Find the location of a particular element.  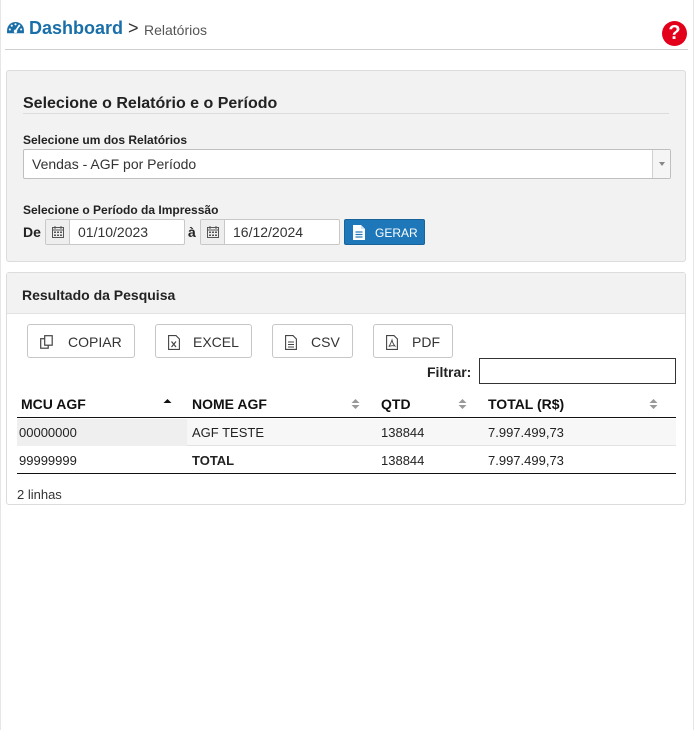

report-select-value: Vendas - AGF por Período is located at coordinates (114, 164).